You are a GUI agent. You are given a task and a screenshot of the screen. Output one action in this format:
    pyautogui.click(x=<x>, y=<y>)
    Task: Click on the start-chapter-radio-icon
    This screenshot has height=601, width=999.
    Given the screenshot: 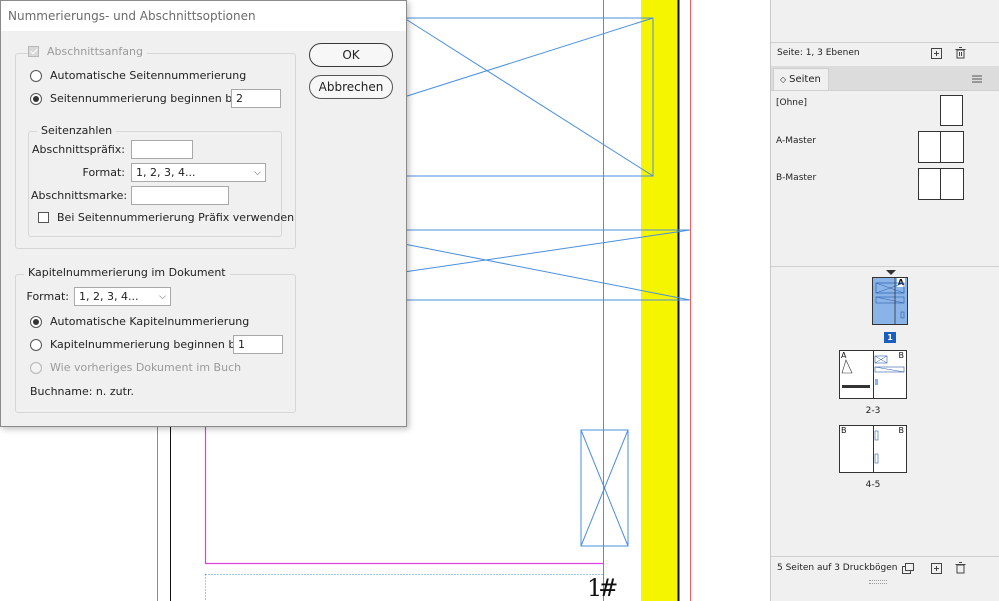 What is the action you would take?
    pyautogui.click(x=36, y=344)
    